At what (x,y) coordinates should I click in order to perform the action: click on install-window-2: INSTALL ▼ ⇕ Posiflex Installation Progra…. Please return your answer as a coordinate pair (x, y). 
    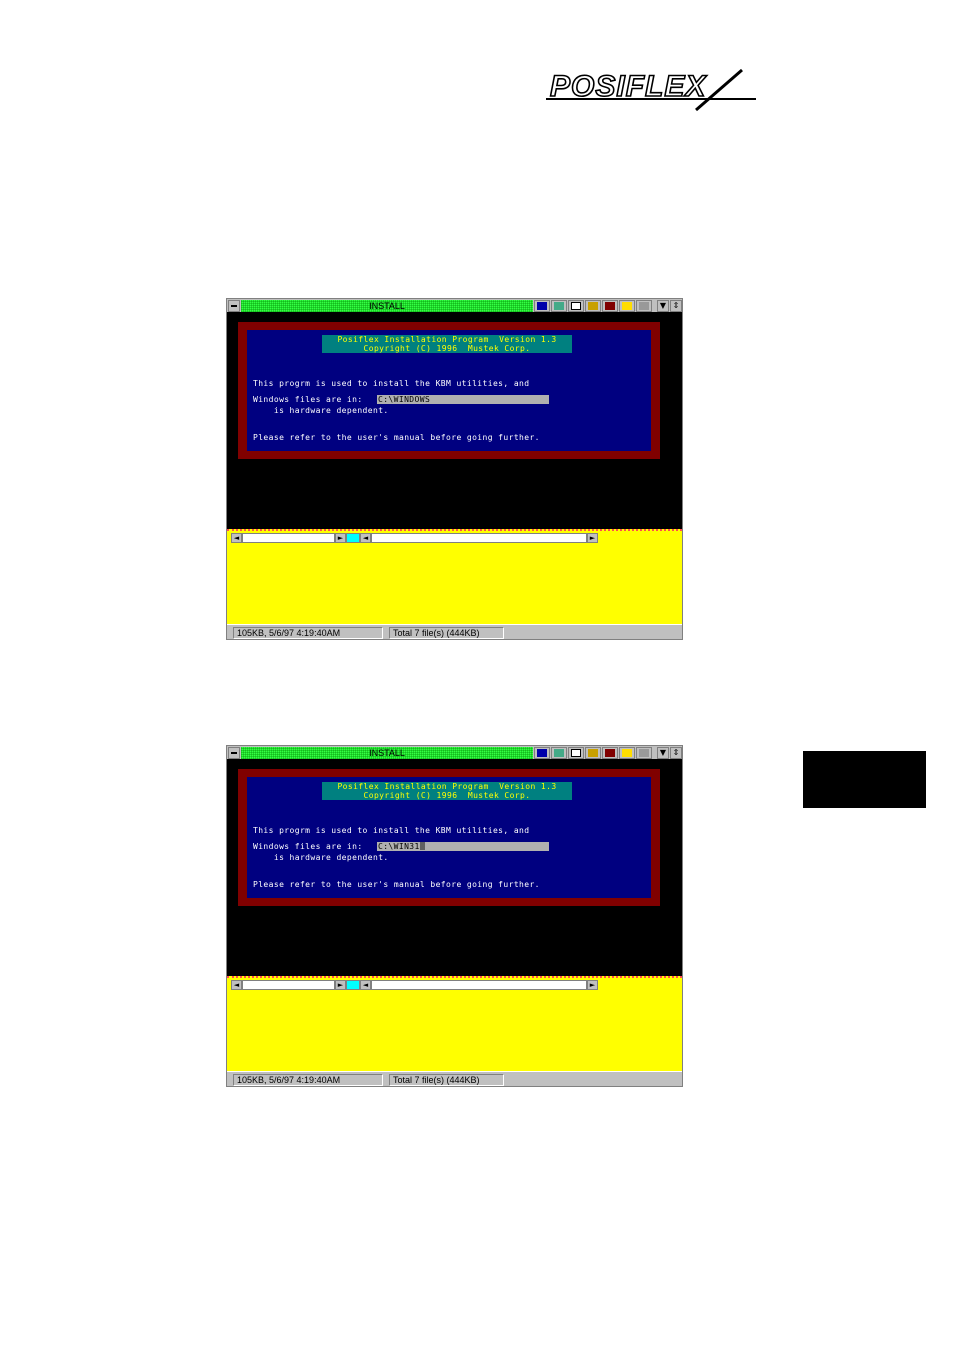
    Looking at the image, I should click on (454, 916).